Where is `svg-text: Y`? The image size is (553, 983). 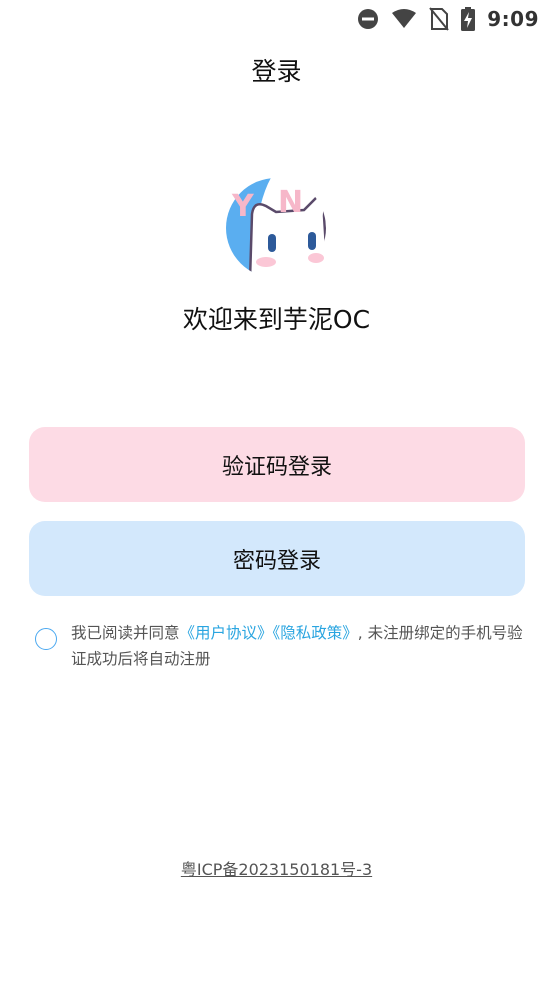
svg-text: Y is located at coordinates (243, 206).